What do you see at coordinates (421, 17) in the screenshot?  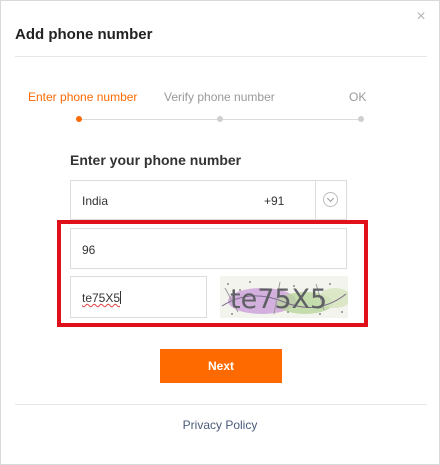 I see `close-icon: ×` at bounding box center [421, 17].